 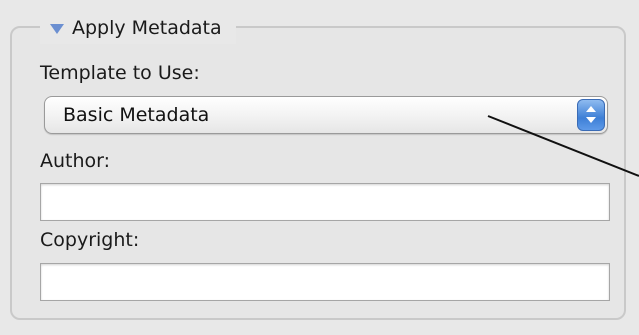 What do you see at coordinates (563, 146) in the screenshot?
I see `callout-line` at bounding box center [563, 146].